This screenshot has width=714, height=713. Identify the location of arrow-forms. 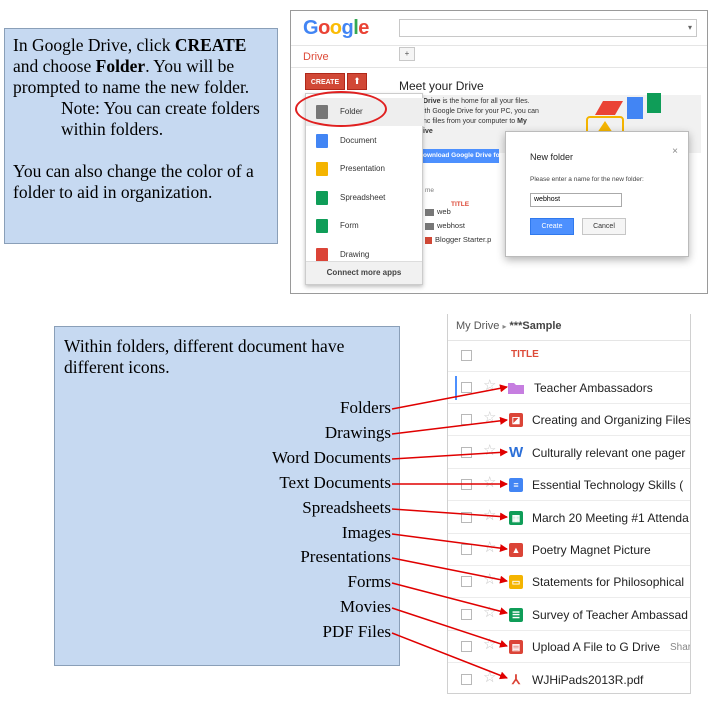
(449, 599).